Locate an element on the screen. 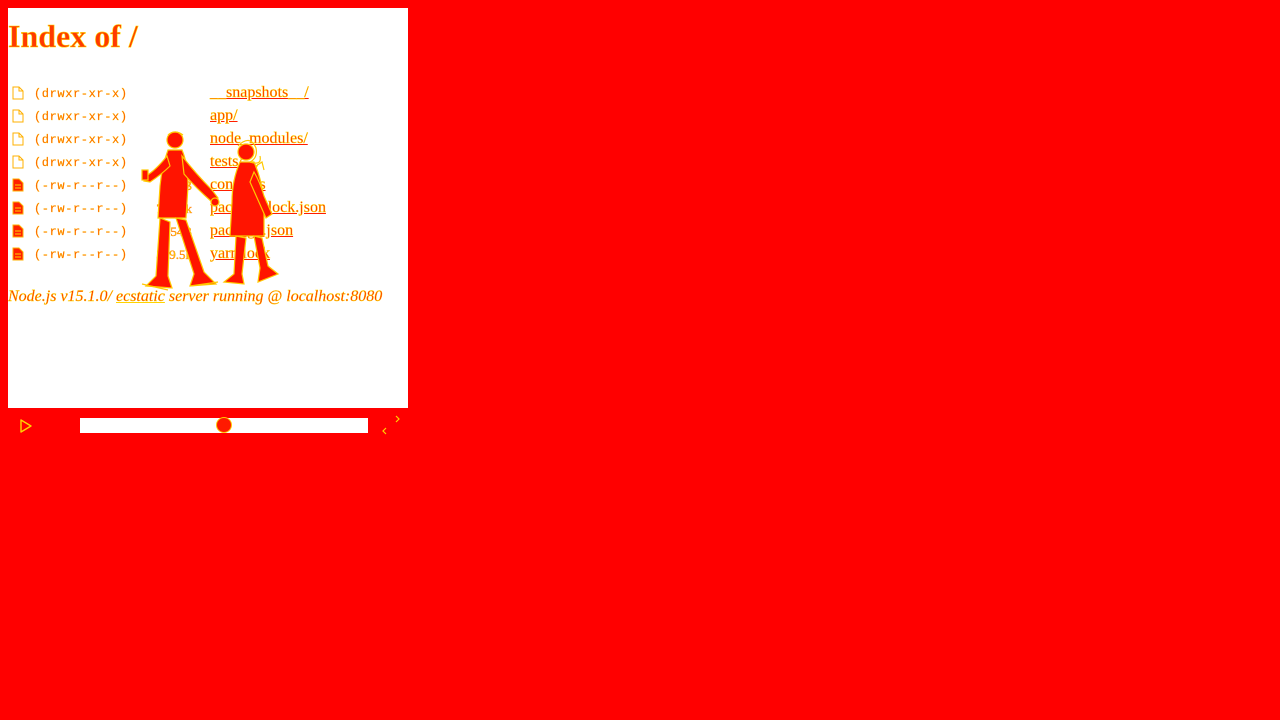  file-size: 654B is located at coordinates (177, 231).